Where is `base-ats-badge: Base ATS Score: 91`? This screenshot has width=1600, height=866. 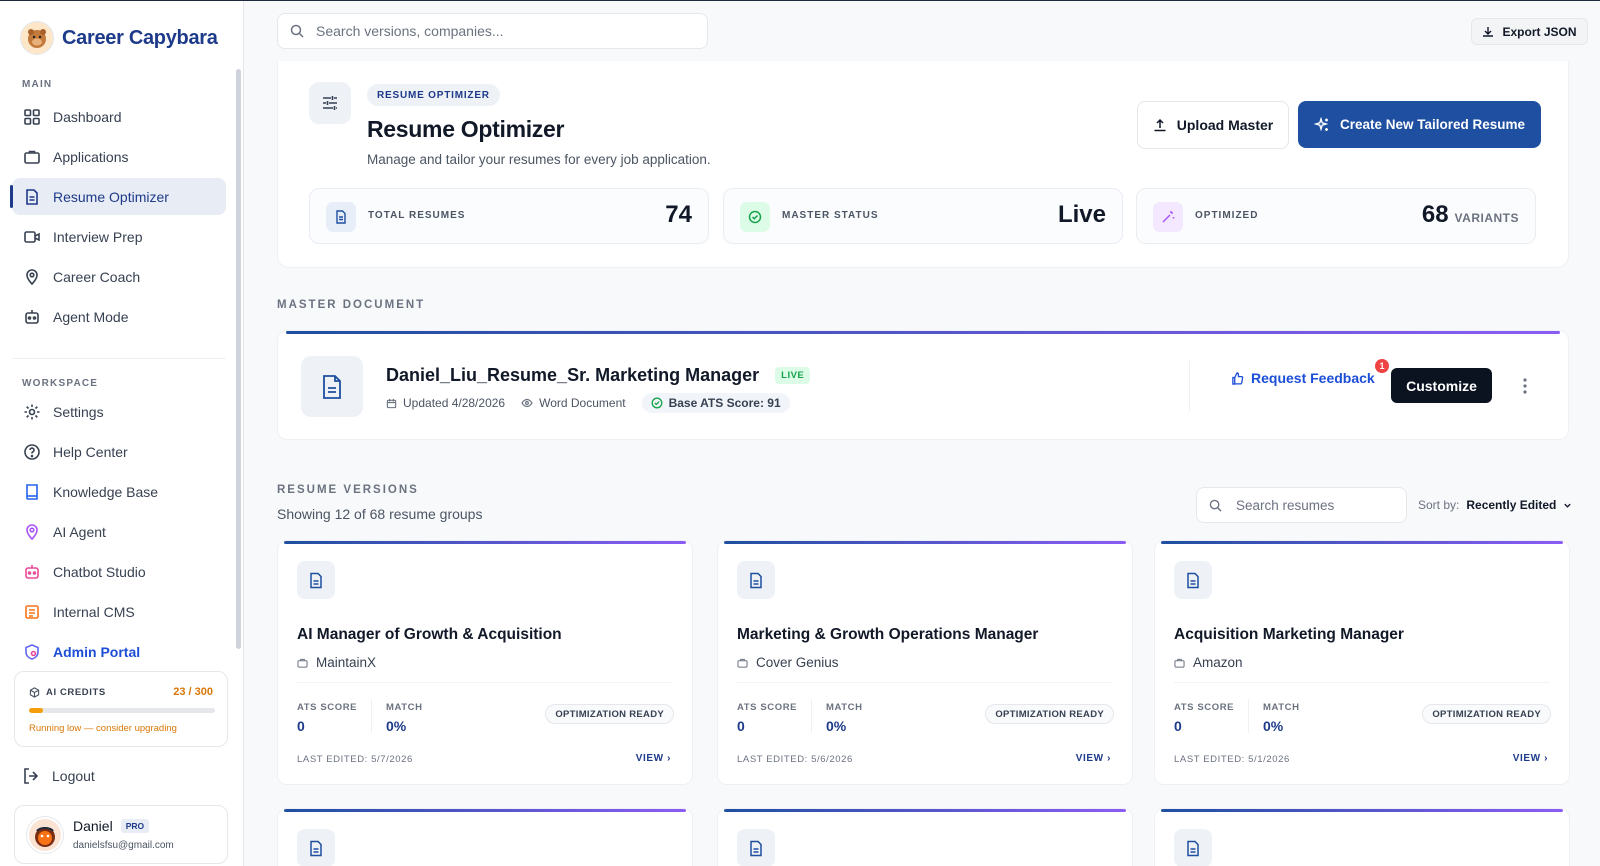
base-ats-badge: Base ATS Score: 91 is located at coordinates (715, 403).